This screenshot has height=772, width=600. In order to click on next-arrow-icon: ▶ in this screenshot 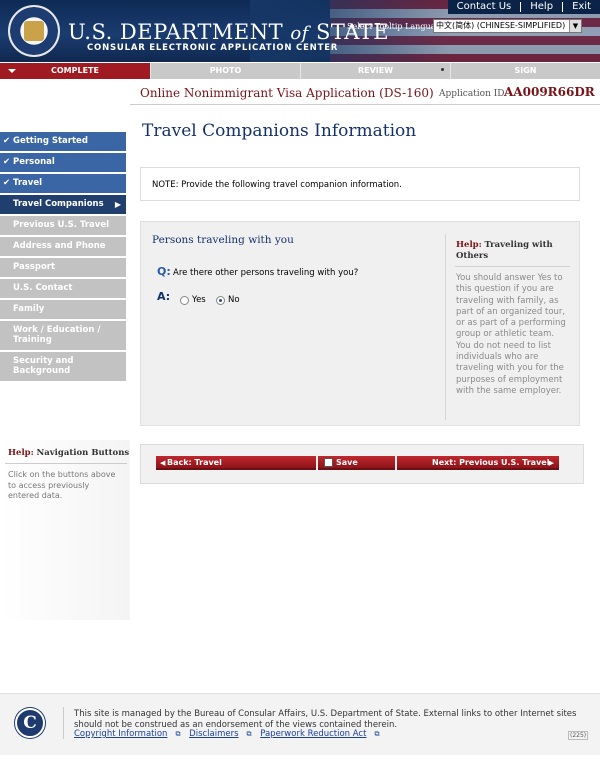, I will do `click(551, 463)`.